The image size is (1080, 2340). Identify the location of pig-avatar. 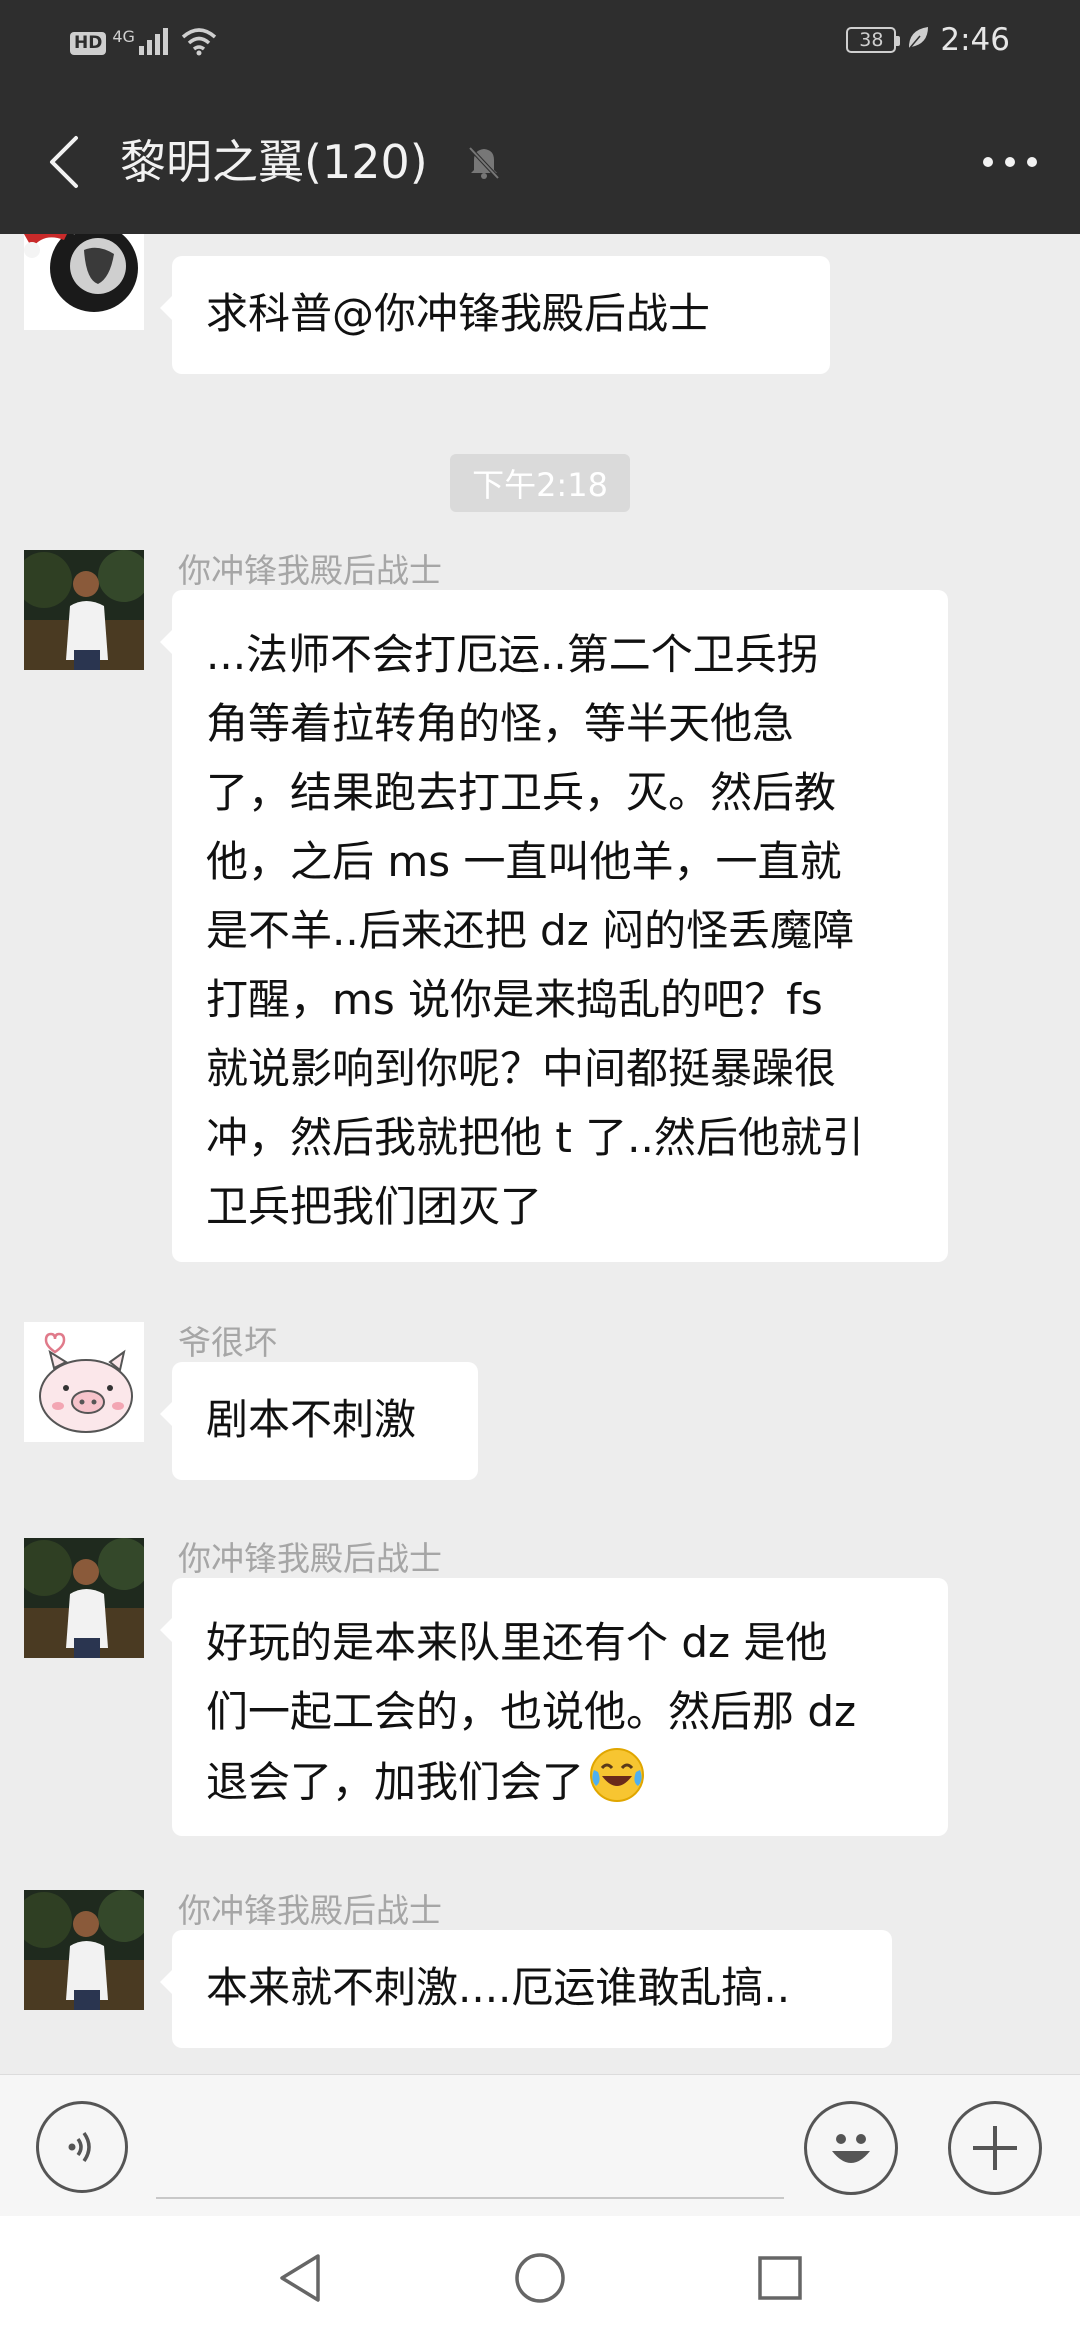
(84, 1382).